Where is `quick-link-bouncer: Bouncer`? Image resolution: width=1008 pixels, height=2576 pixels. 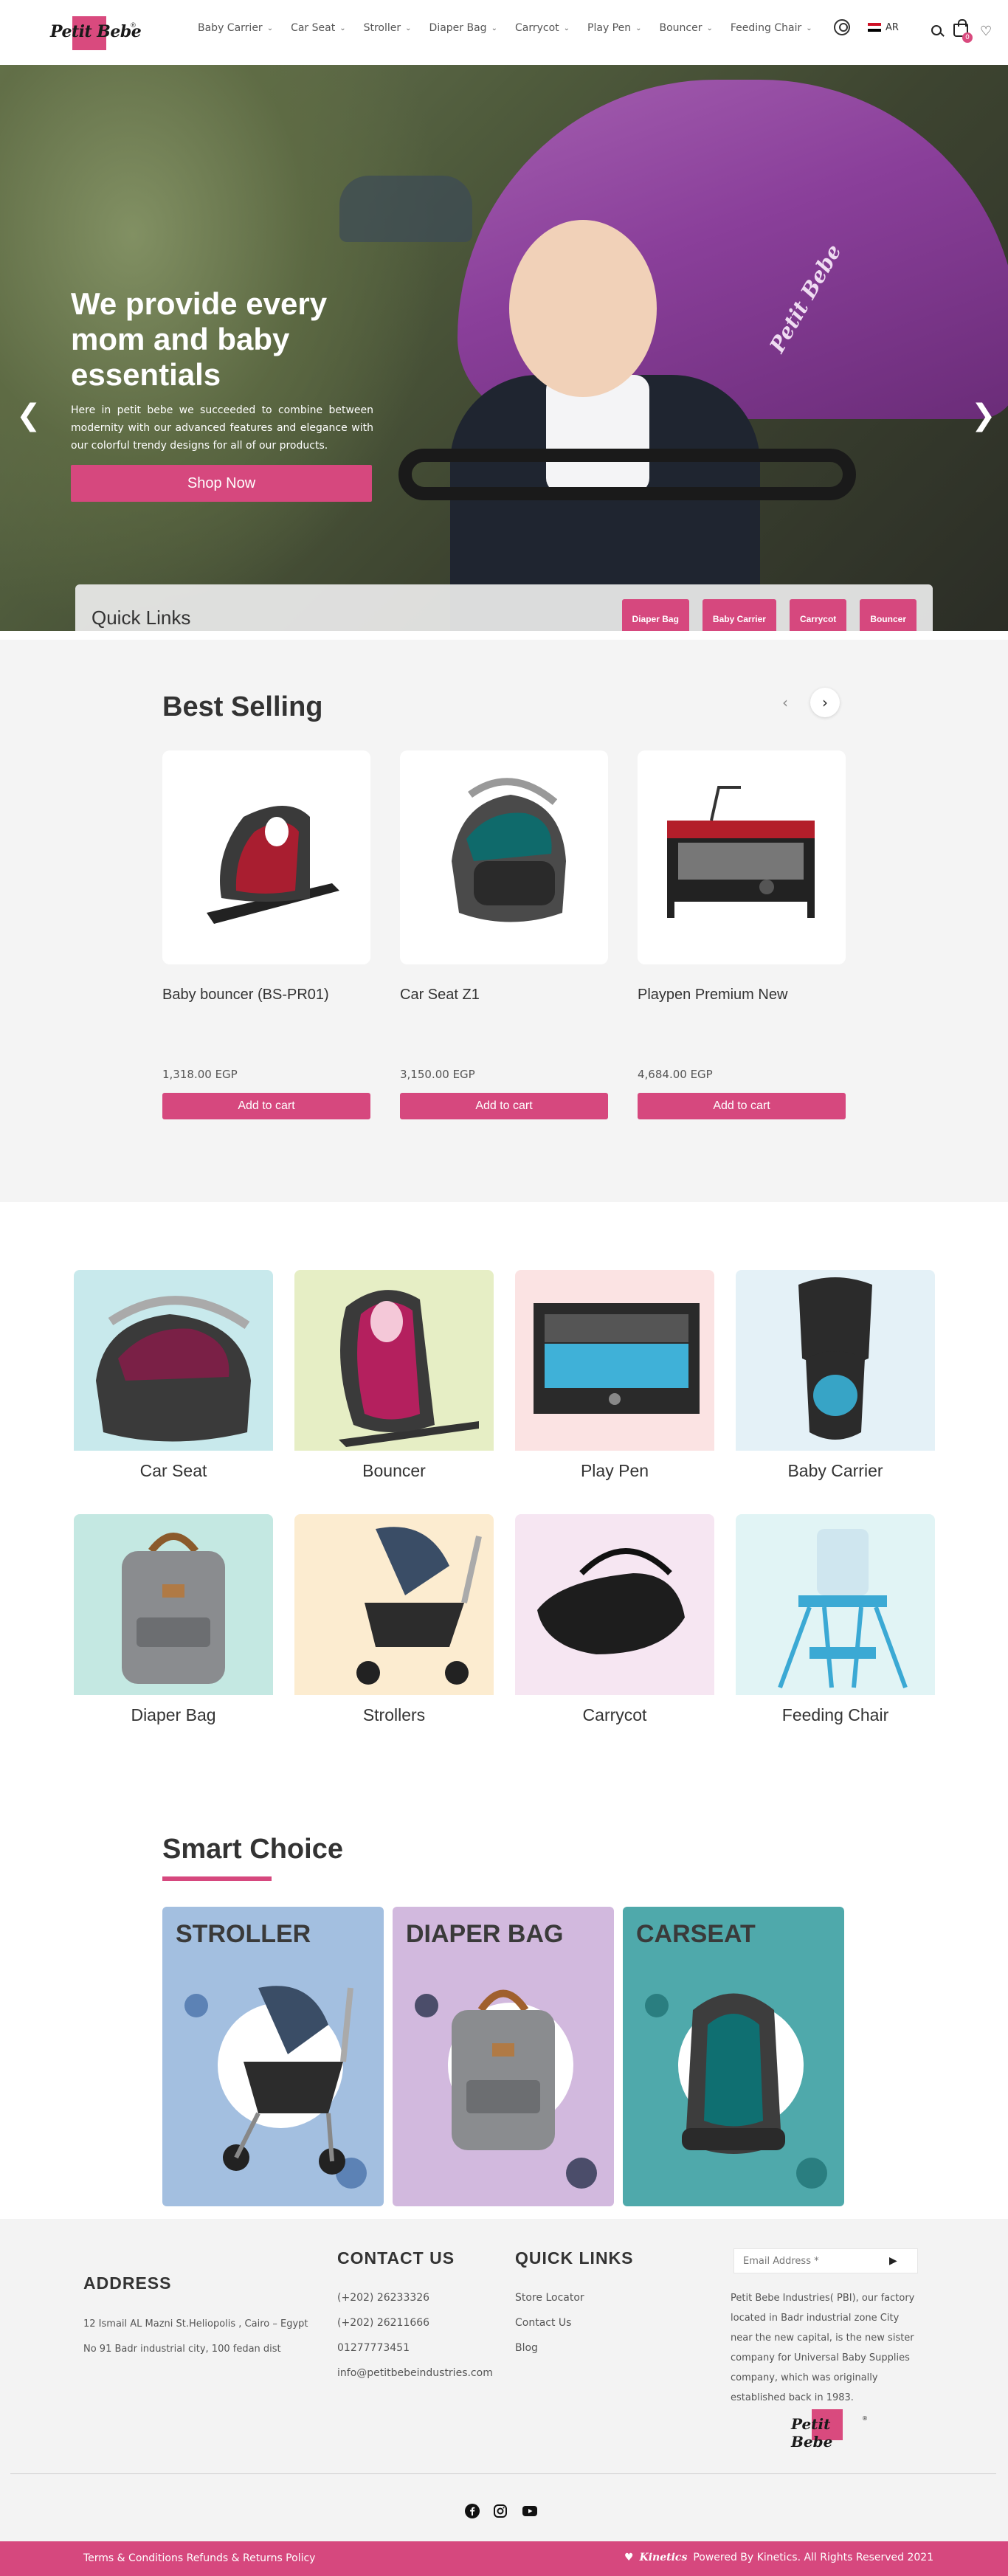 quick-link-bouncer: Bouncer is located at coordinates (888, 615).